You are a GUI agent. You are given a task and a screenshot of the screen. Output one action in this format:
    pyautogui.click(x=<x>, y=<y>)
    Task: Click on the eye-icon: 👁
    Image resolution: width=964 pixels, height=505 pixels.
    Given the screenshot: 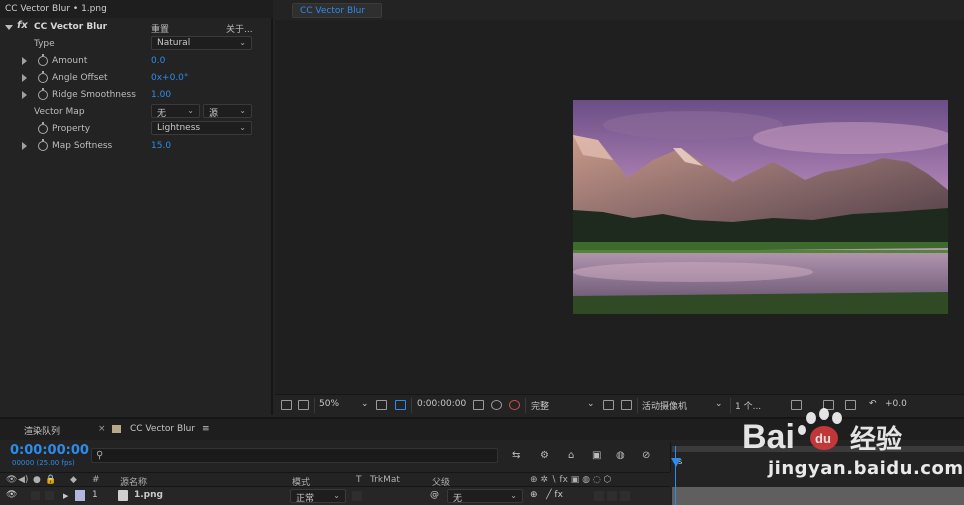 What is the action you would take?
    pyautogui.click(x=11, y=480)
    